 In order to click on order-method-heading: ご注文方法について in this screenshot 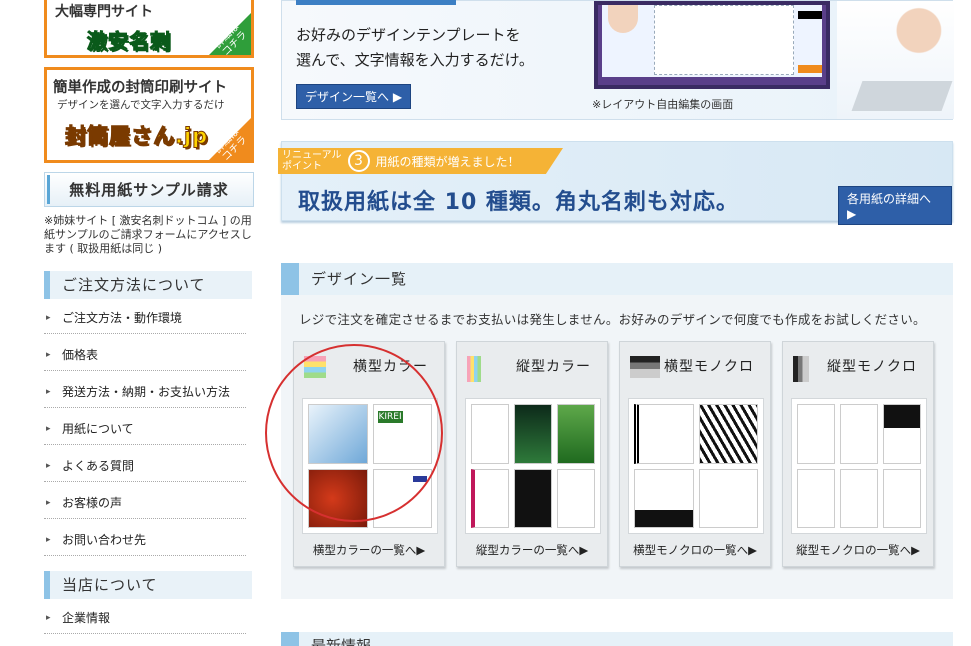, I will do `click(148, 285)`.